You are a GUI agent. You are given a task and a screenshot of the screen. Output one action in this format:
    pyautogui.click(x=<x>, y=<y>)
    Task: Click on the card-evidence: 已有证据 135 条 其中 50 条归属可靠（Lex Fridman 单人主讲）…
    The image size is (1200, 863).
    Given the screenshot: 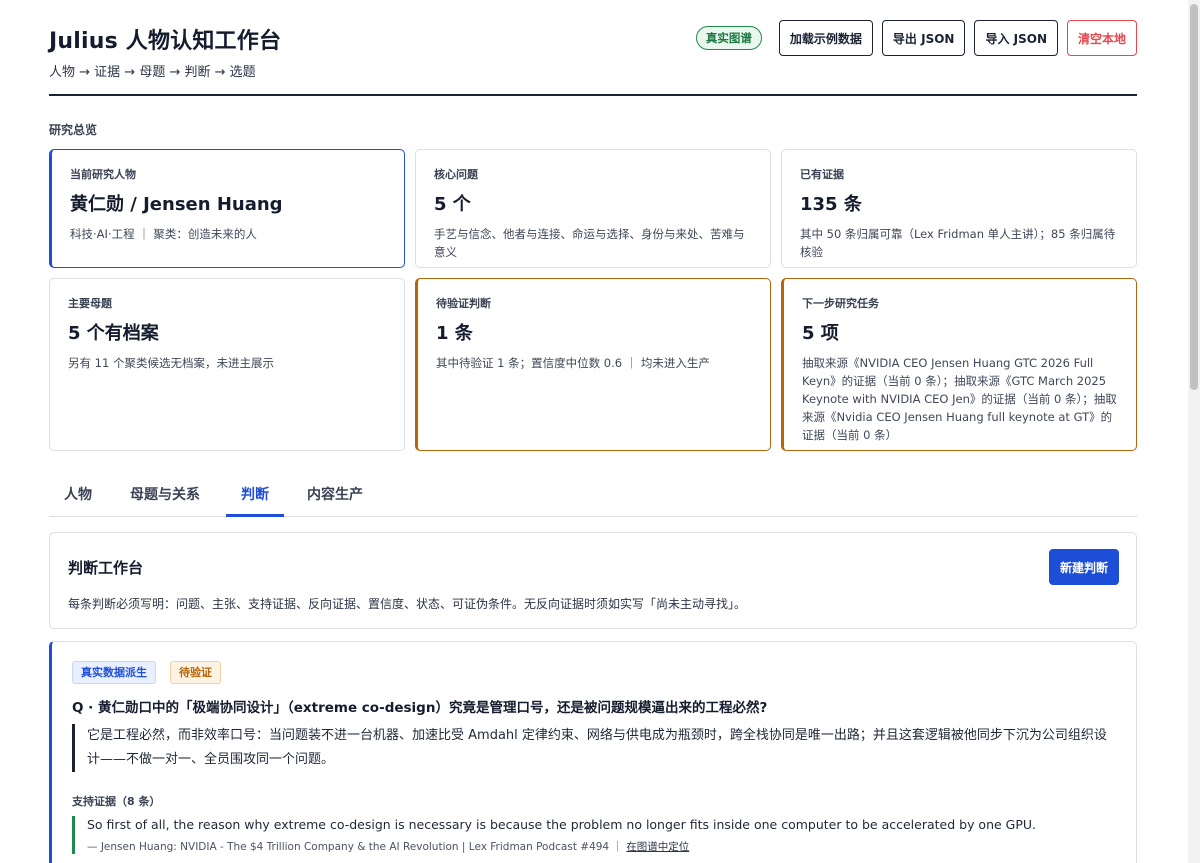 What is the action you would take?
    pyautogui.click(x=959, y=208)
    